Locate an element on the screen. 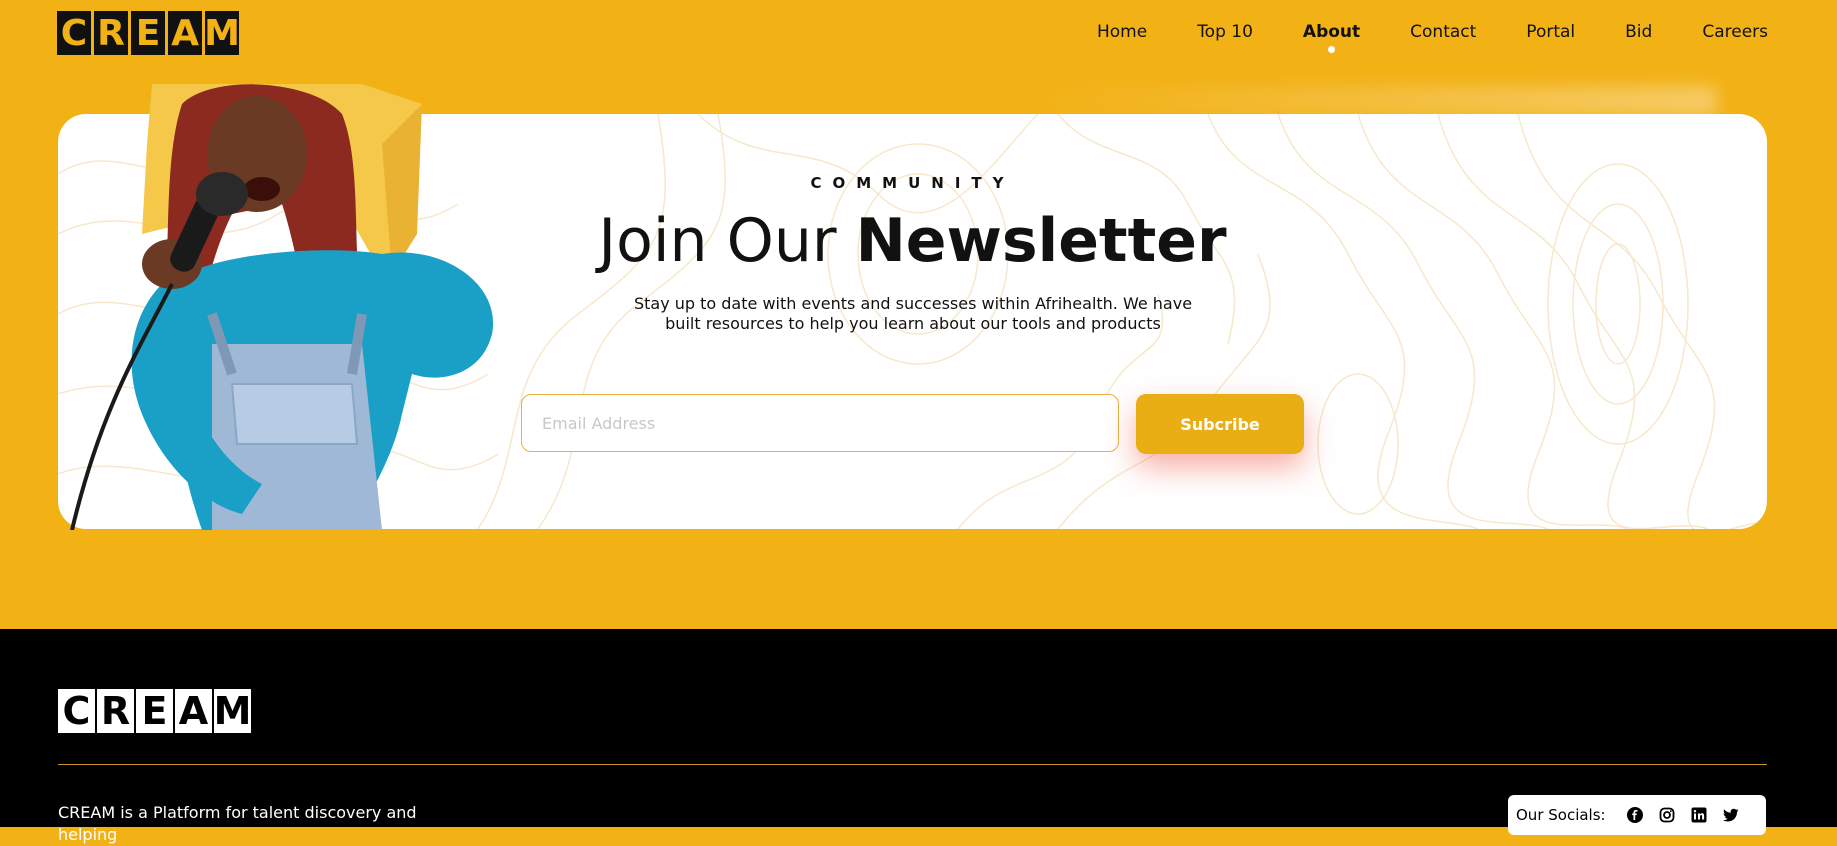 The image size is (1837, 846). nav-about: About is located at coordinates (1331, 37).